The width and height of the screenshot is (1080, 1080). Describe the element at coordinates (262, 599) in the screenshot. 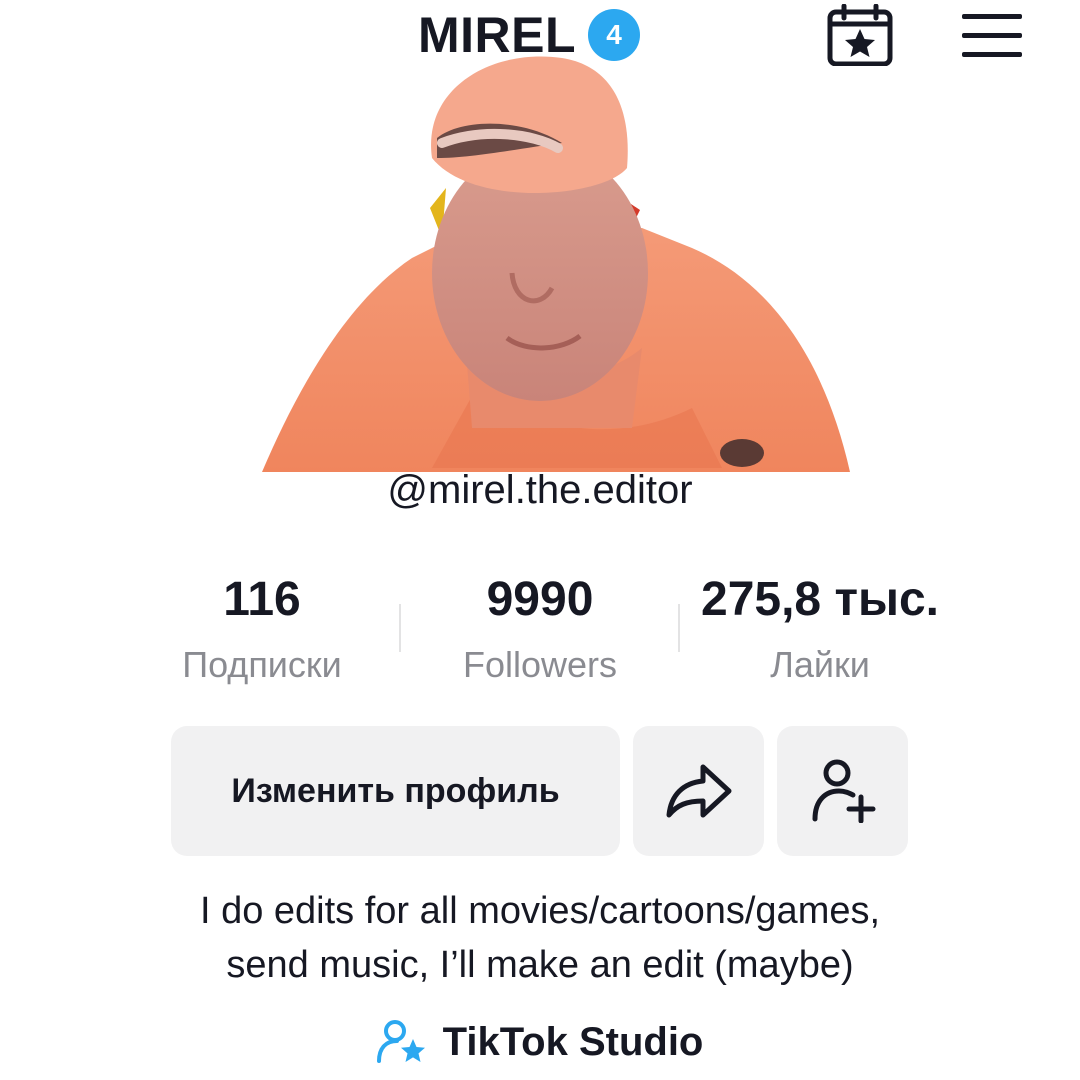

I see `stat-value: 116` at that location.